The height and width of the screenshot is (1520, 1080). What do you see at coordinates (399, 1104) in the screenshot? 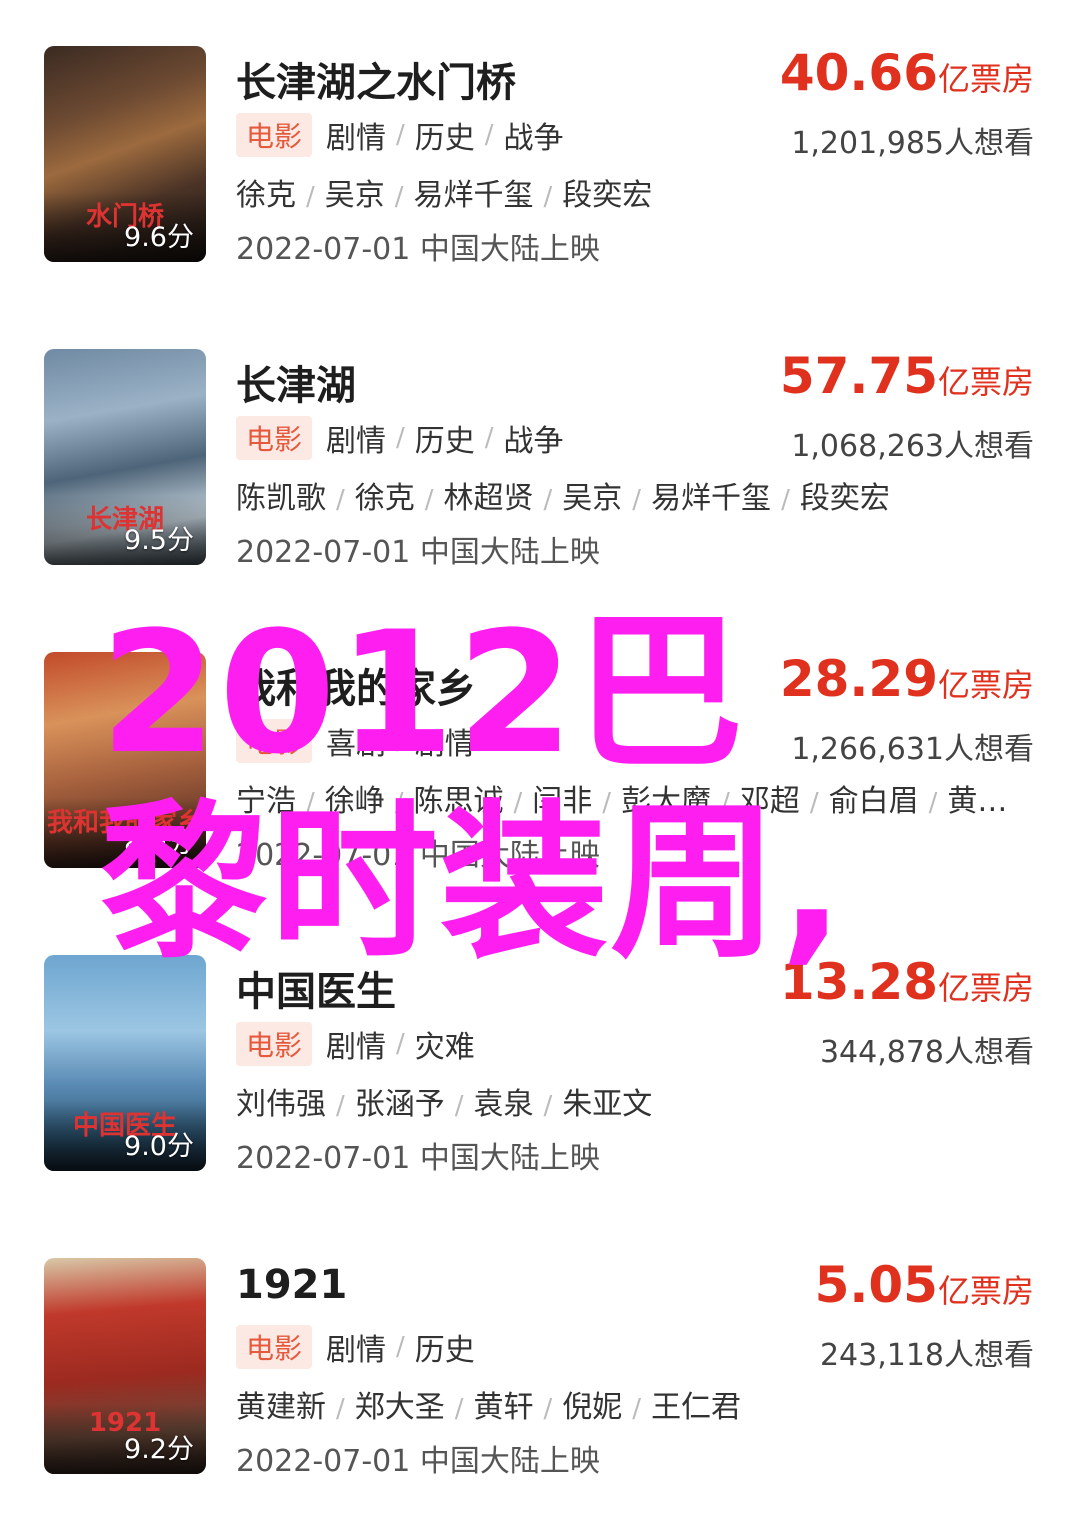
I see `cast-name: 张涵予` at bounding box center [399, 1104].